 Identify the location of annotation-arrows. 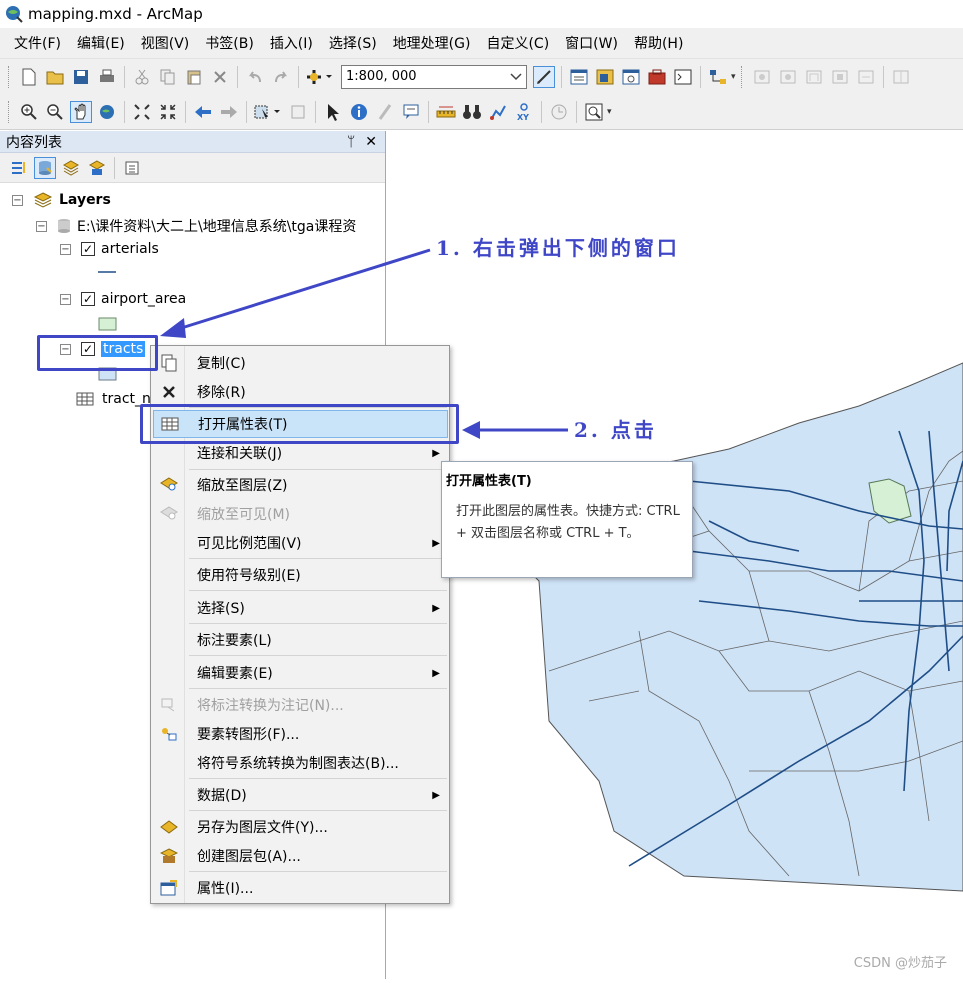
(364, 343).